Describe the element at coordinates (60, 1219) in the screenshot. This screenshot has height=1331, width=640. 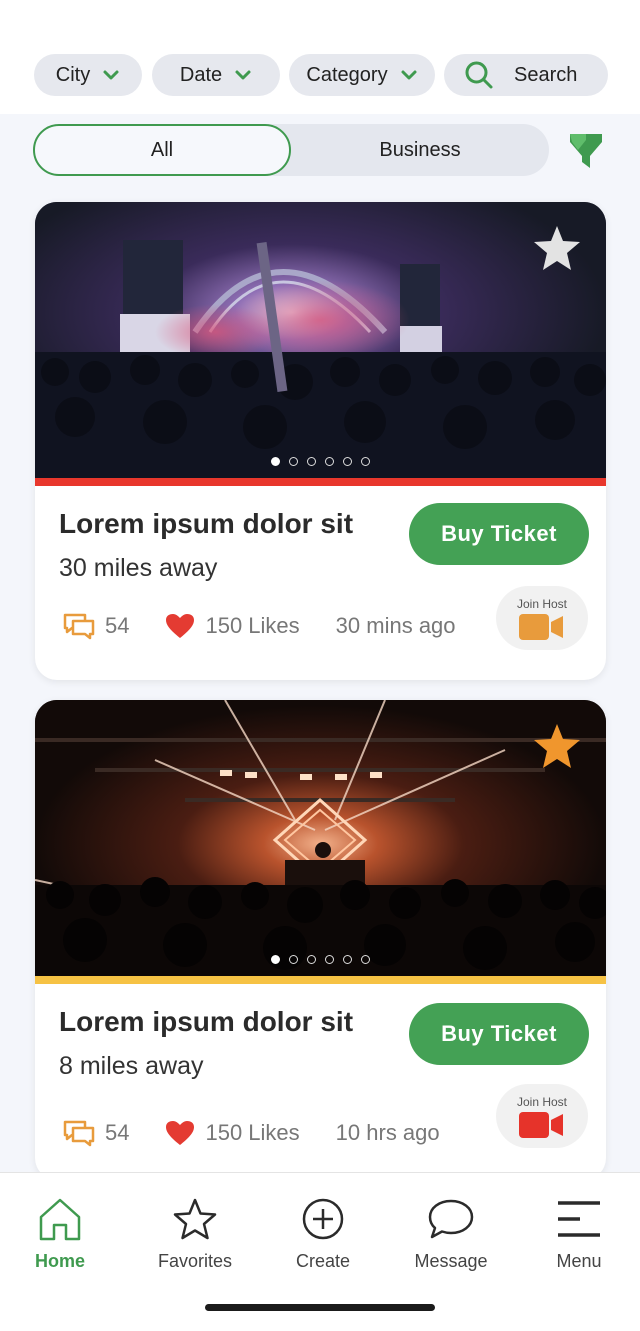
I see `home-icon` at that location.